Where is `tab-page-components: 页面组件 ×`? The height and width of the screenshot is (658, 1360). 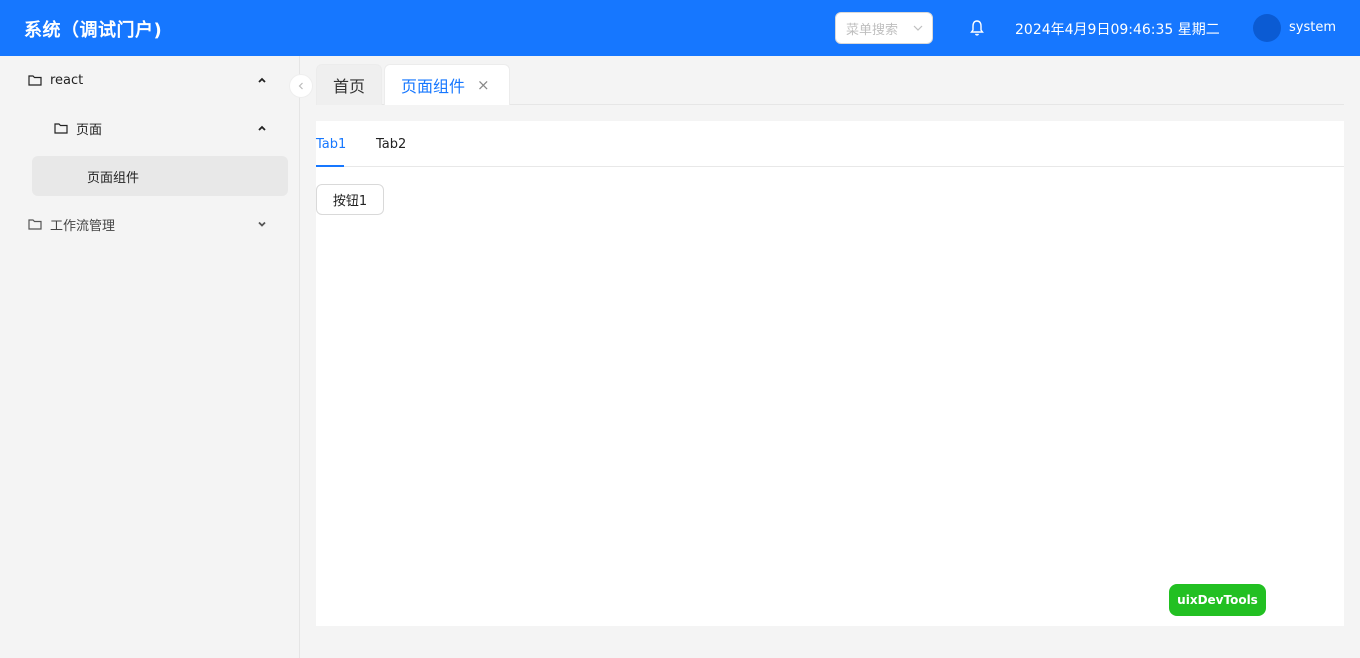
tab-page-components: 页面组件 × is located at coordinates (447, 84).